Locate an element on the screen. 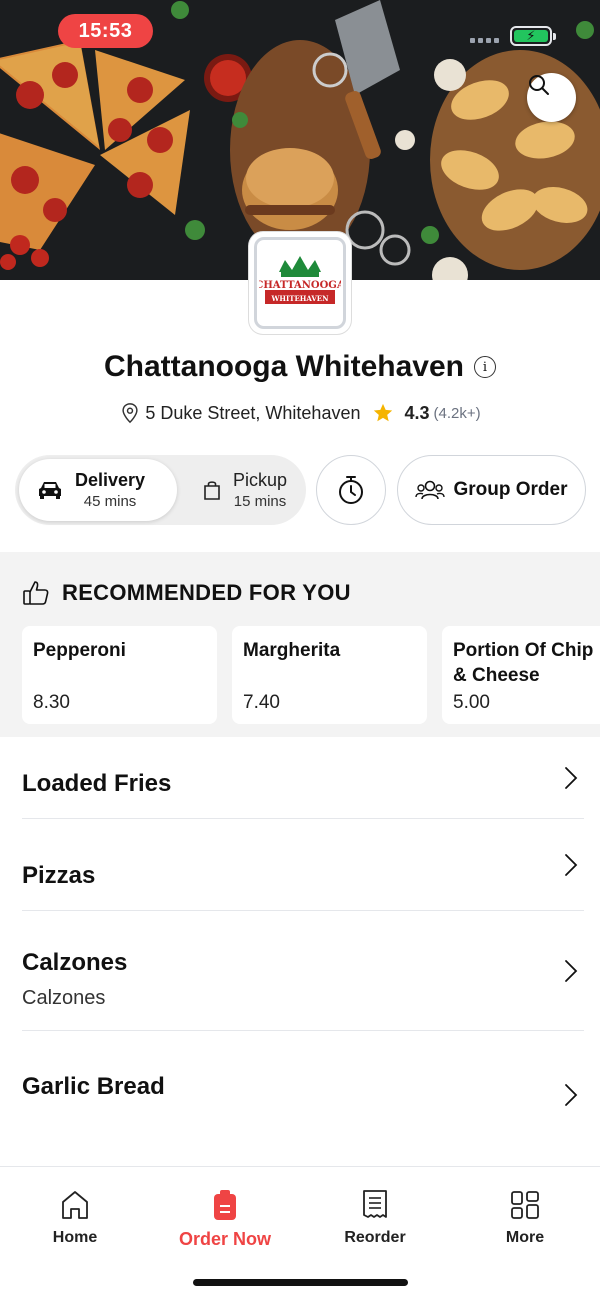  rating-value: 4.3 is located at coordinates (417, 412).